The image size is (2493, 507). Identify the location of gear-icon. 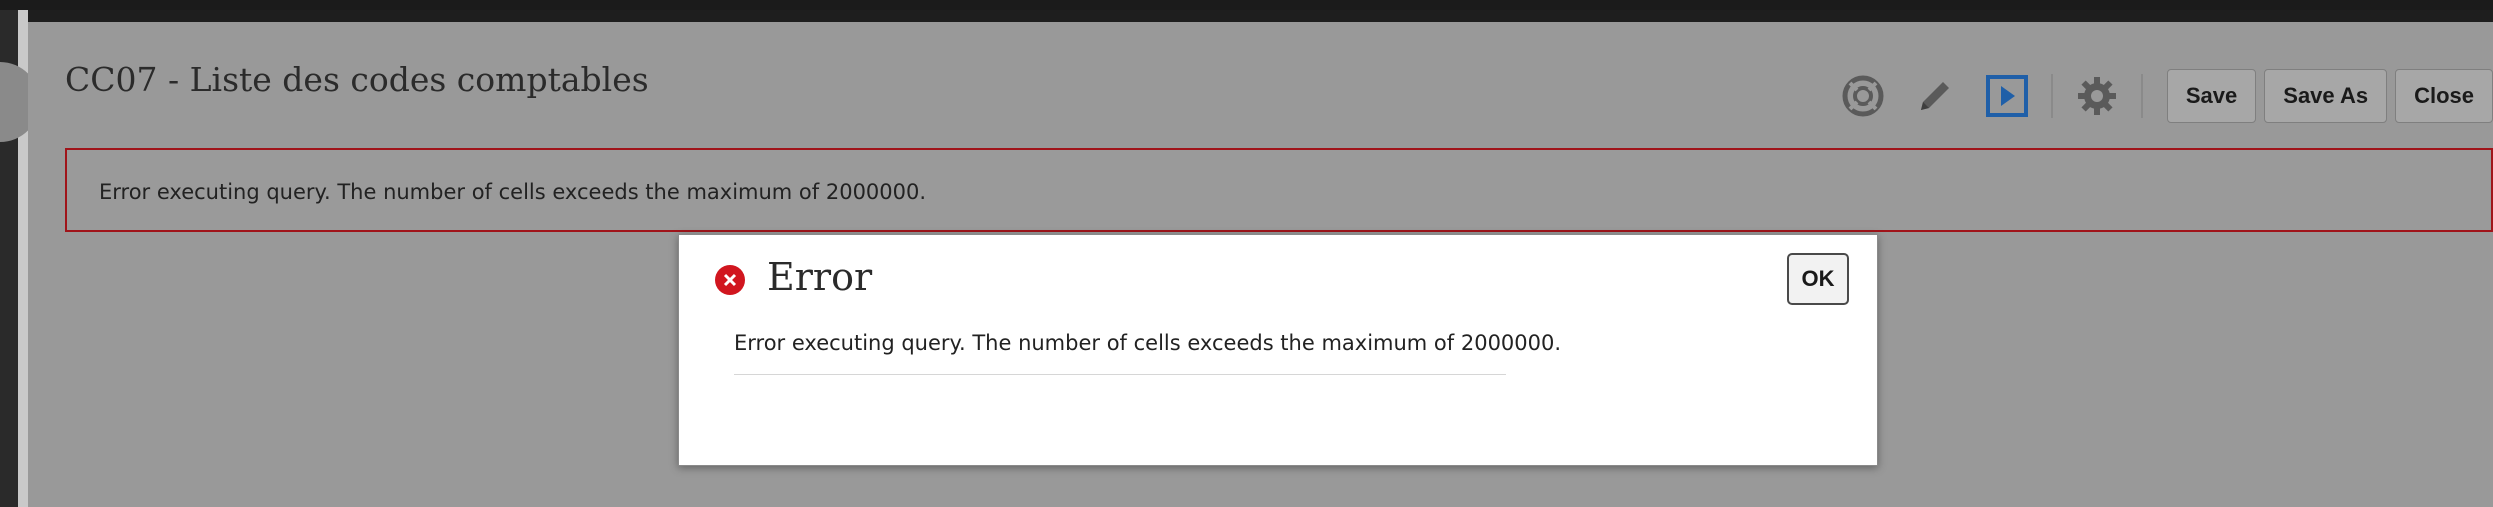
(2097, 96).